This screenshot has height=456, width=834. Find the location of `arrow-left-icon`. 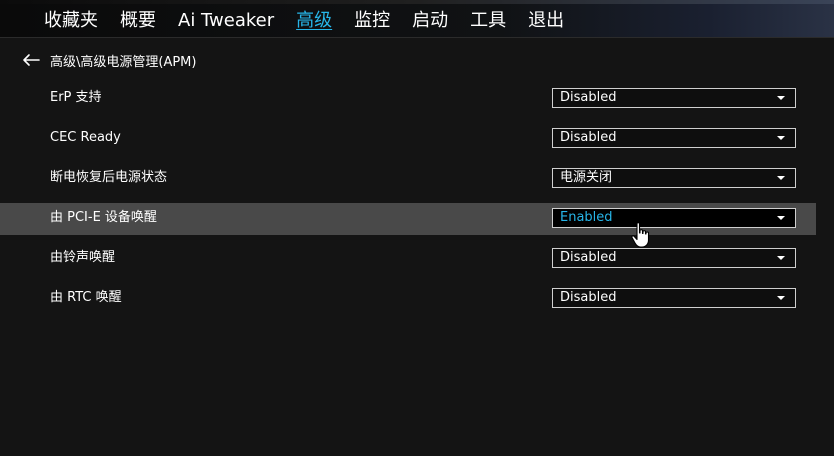

arrow-left-icon is located at coordinates (31, 60).